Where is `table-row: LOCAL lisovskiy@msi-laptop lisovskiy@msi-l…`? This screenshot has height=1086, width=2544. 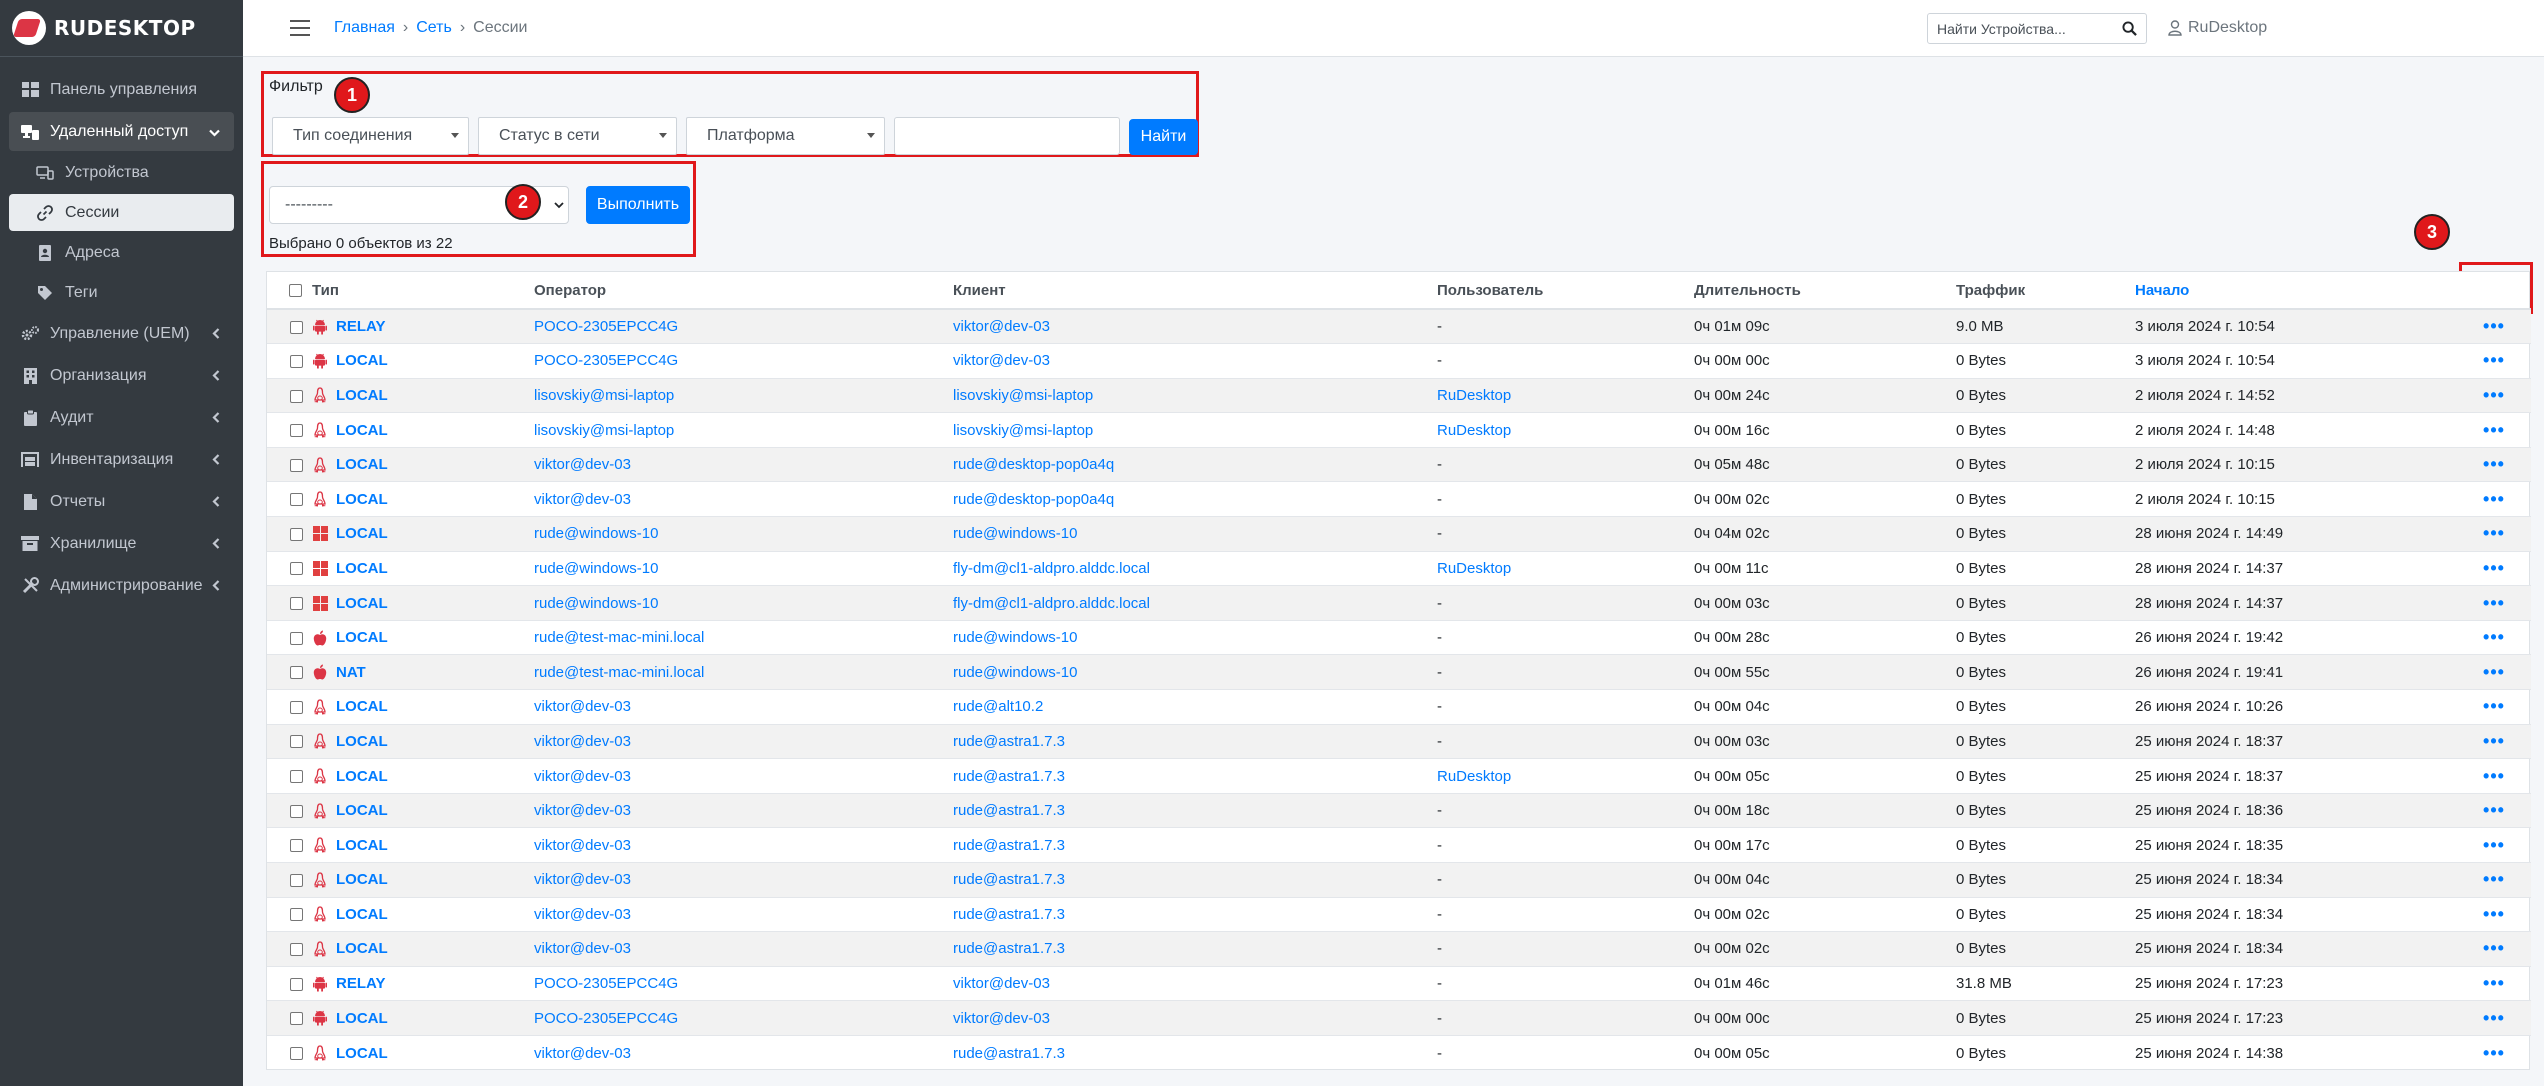 table-row: LOCAL lisovskiy@msi-laptop lisovskiy@msi-l… is located at coordinates (1399, 430).